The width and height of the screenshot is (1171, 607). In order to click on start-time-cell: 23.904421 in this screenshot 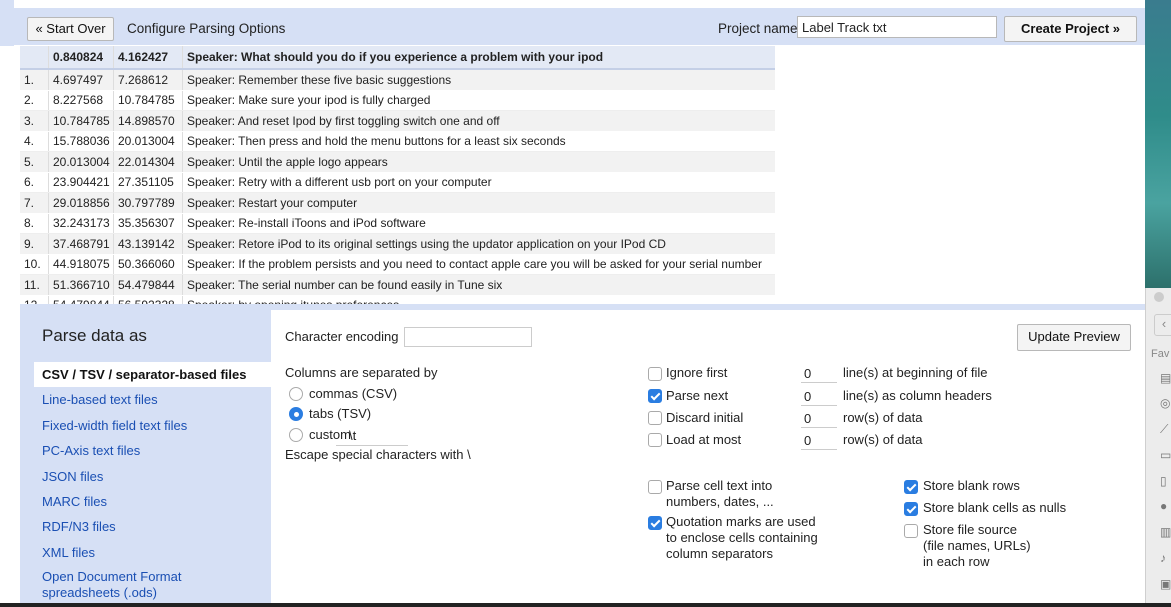, I will do `click(81, 182)`.